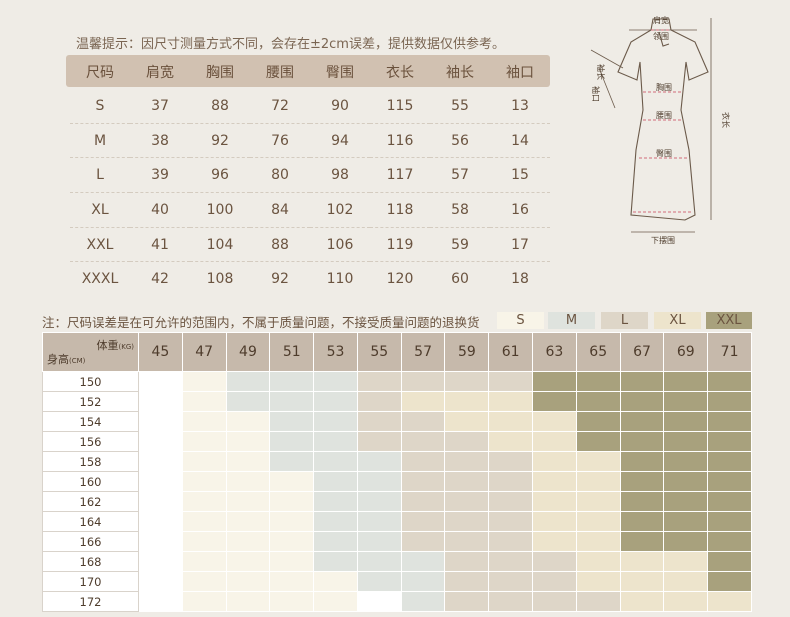 The width and height of the screenshot is (790, 617). I want to click on size-table-row: XXXL 42 108 92 110 120 60 18, so click(310, 279).